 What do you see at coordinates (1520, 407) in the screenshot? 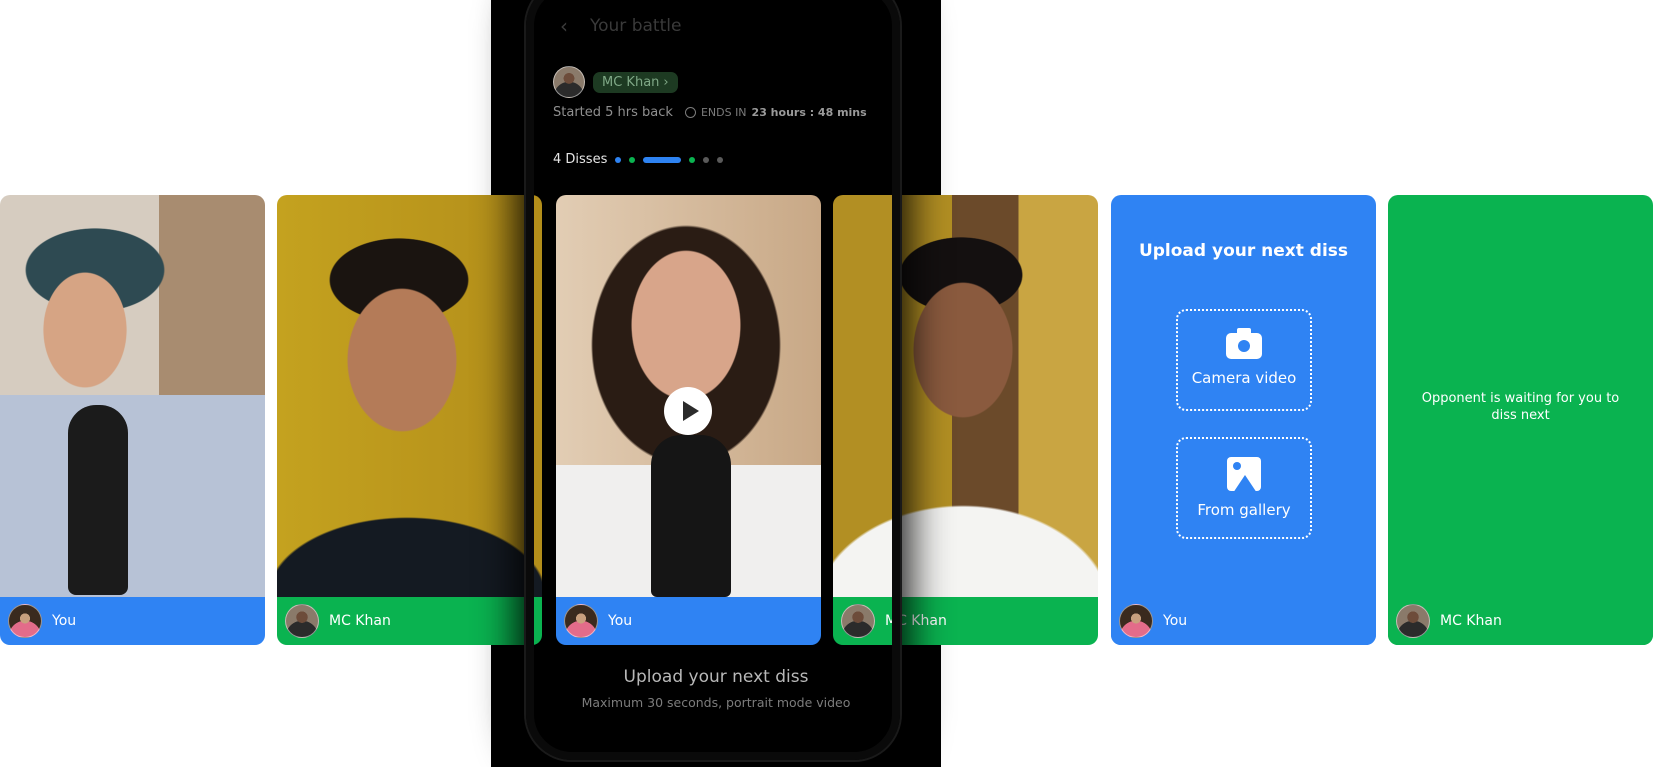
I see `waiting-message: Opponent is waiting for you to diss next` at bounding box center [1520, 407].